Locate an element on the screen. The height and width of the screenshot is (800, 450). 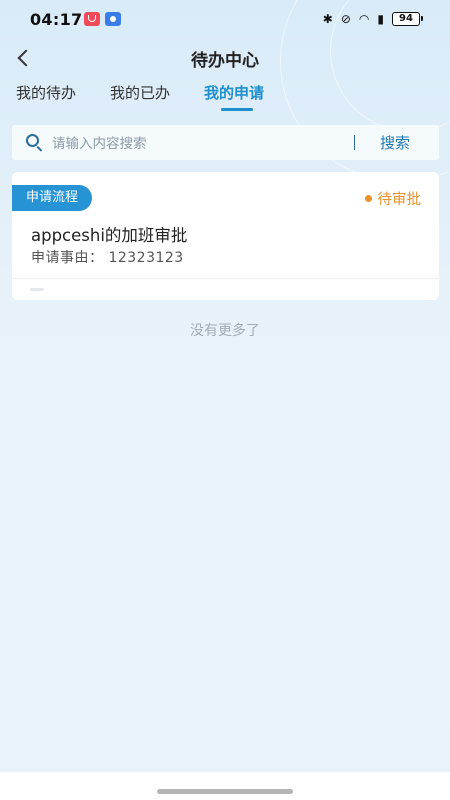
status-text: 待审批 is located at coordinates (399, 200).